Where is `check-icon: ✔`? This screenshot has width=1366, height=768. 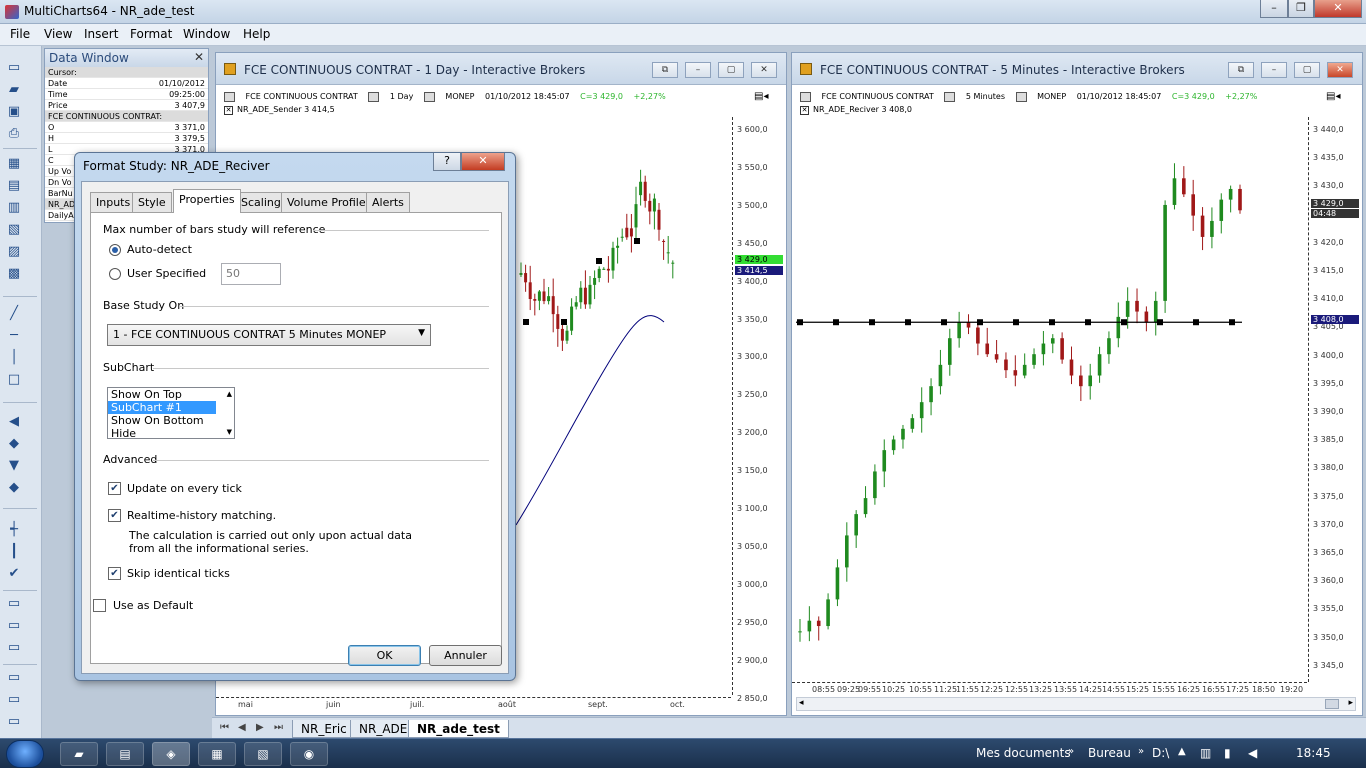
check-icon: ✔ is located at coordinates (14, 574).